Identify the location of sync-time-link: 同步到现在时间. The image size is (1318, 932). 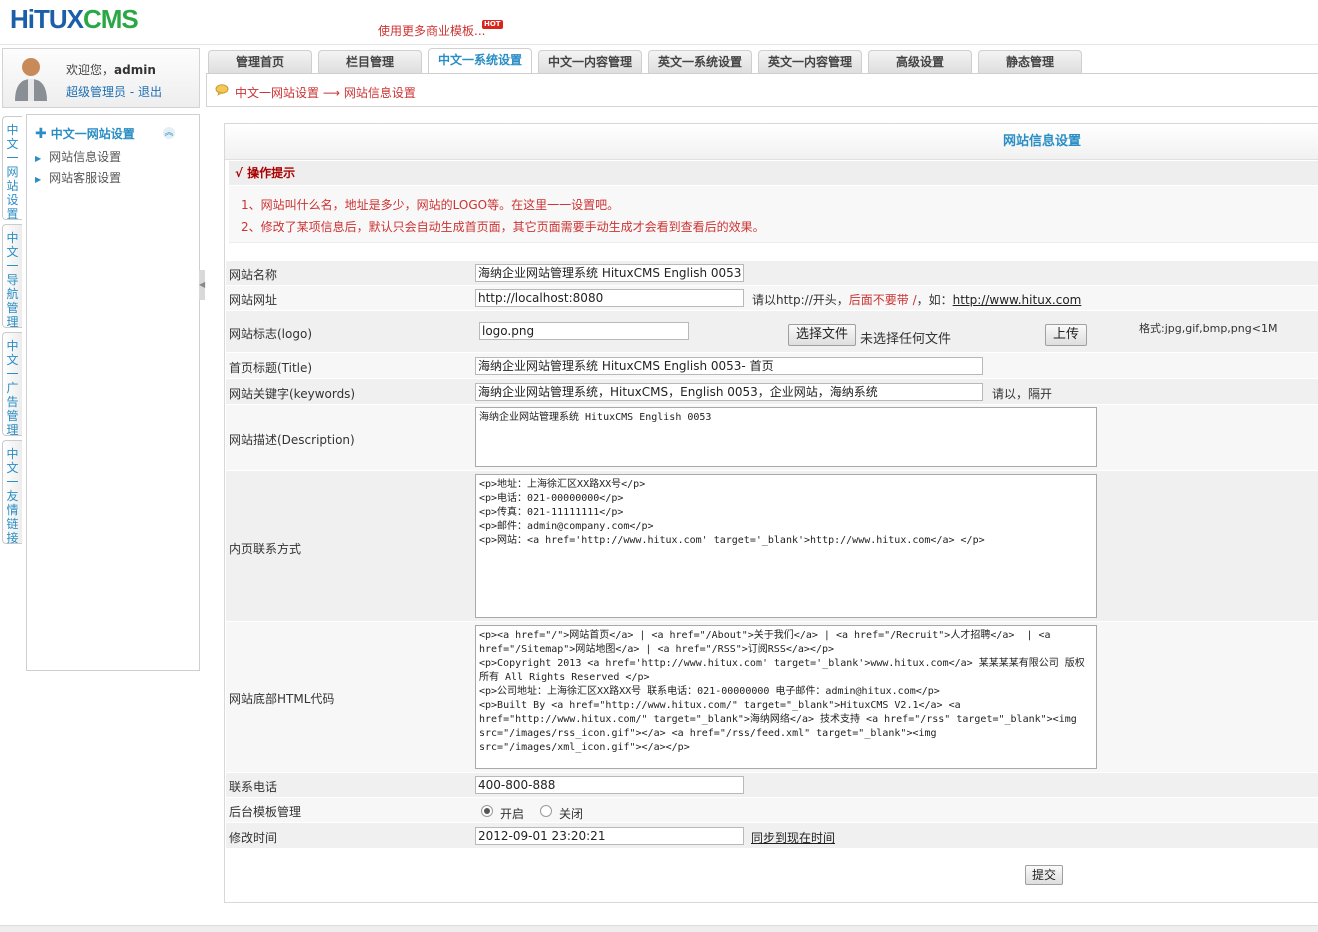
(793, 837).